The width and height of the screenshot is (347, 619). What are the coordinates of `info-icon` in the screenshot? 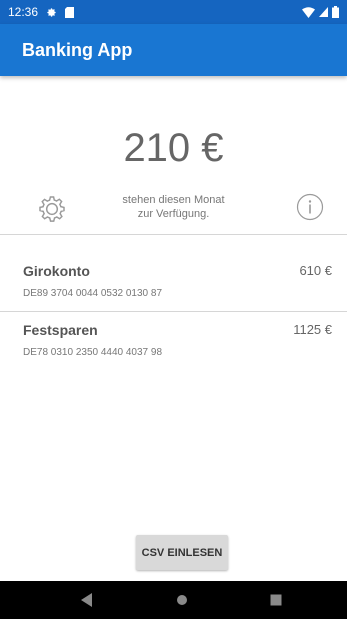 It's located at (310, 207).